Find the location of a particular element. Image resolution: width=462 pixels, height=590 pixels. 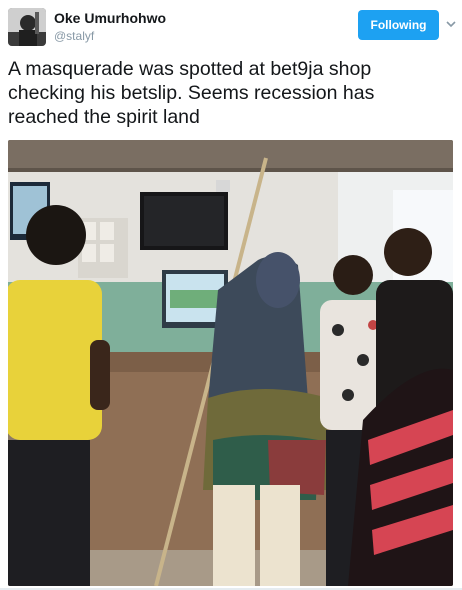

avatar-image is located at coordinates (27, 27).